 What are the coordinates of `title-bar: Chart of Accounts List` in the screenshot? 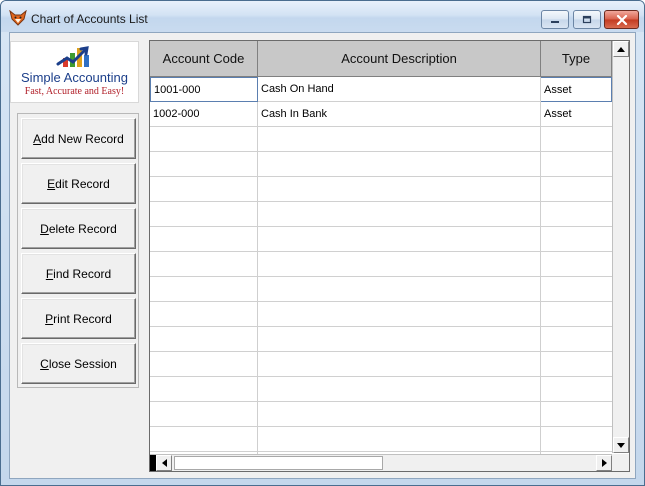 It's located at (322, 16).